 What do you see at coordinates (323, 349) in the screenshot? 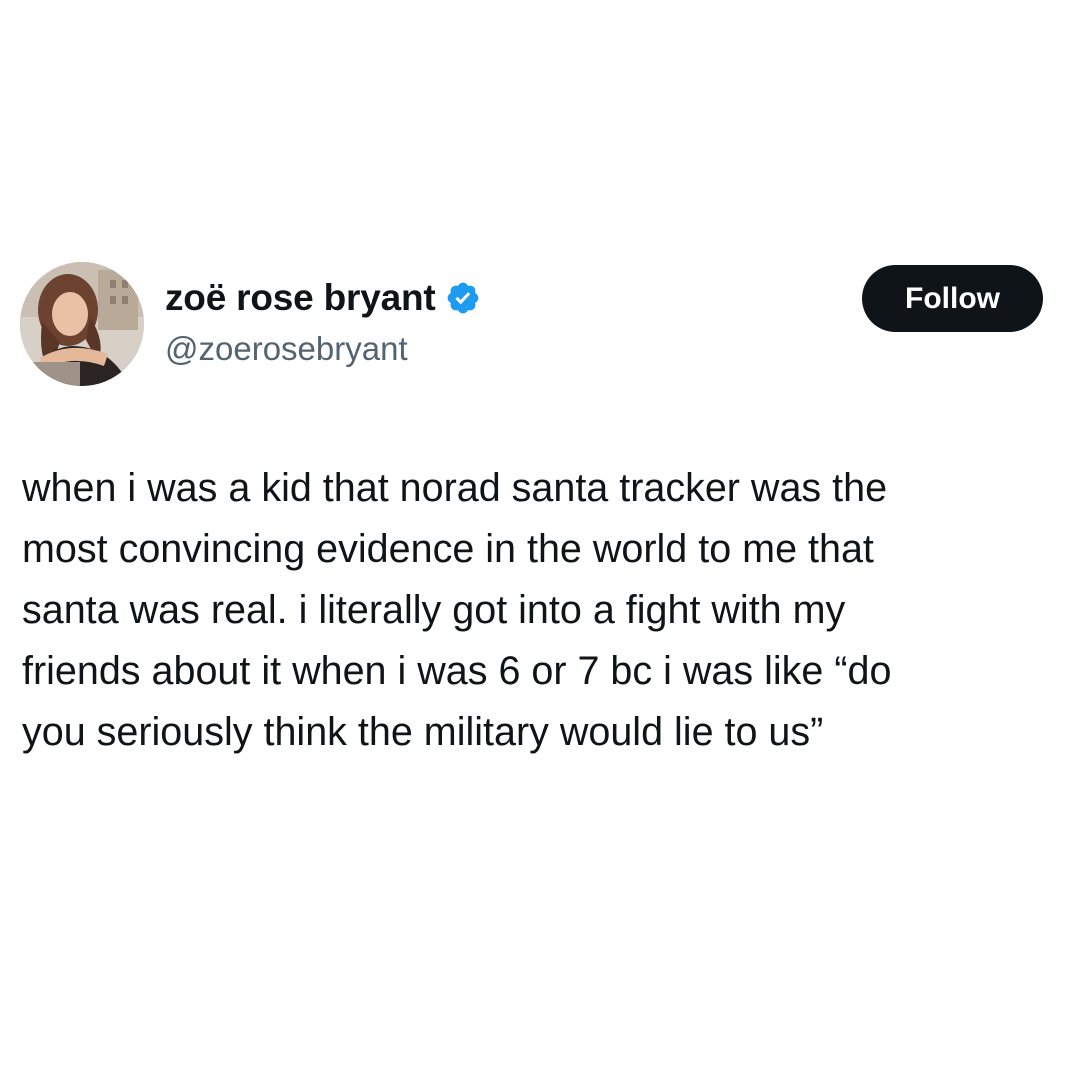
I see `user-handle: @zoerosebryant` at bounding box center [323, 349].